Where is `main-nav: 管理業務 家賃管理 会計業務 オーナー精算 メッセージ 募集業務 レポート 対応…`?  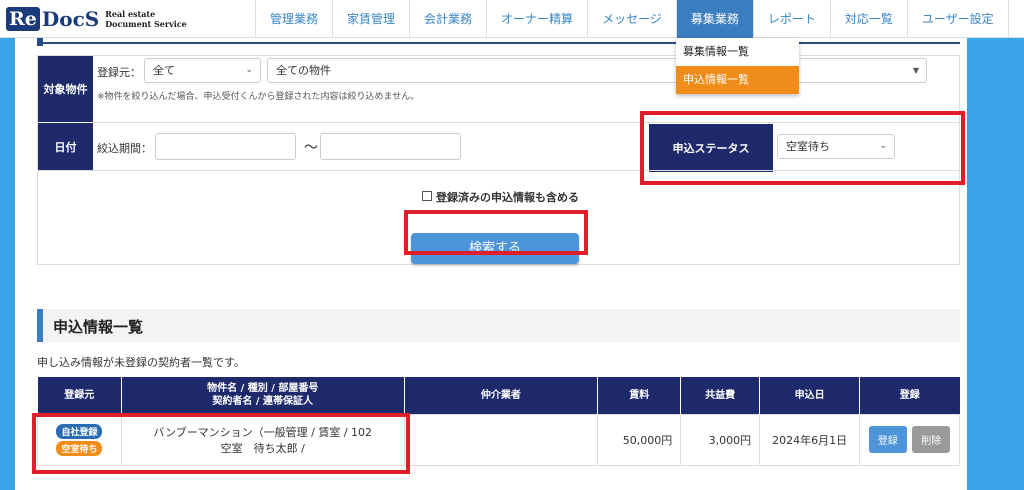 main-nav: 管理業務 家賃管理 会計業務 オーナー精算 メッセージ 募集業務 レポート 対応… is located at coordinates (632, 19).